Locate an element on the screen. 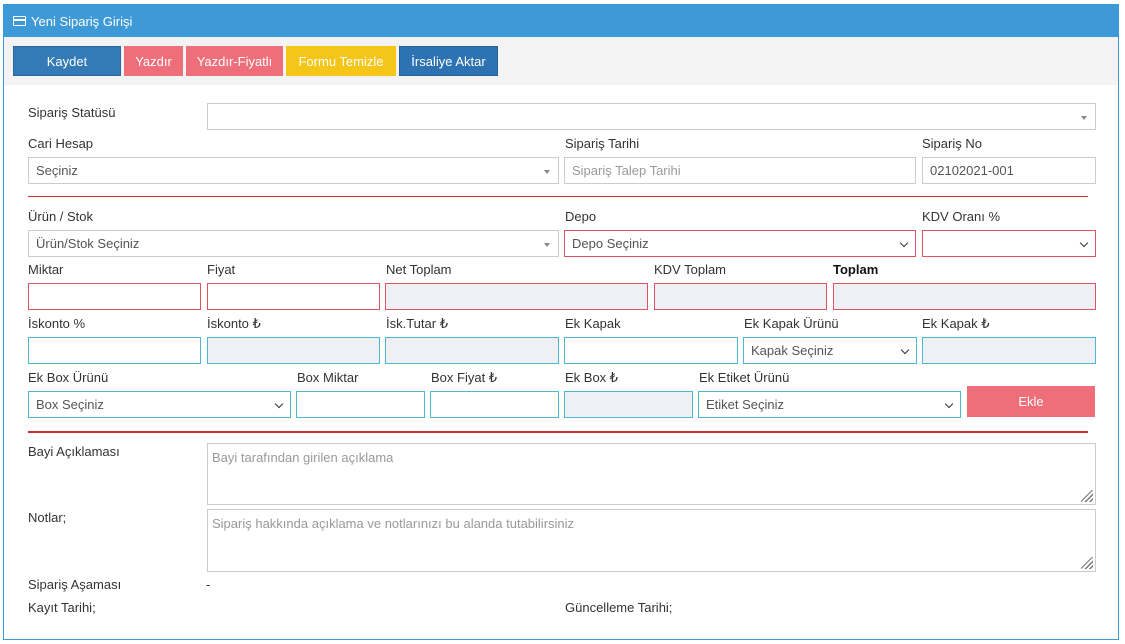  price-input is located at coordinates (293, 296).